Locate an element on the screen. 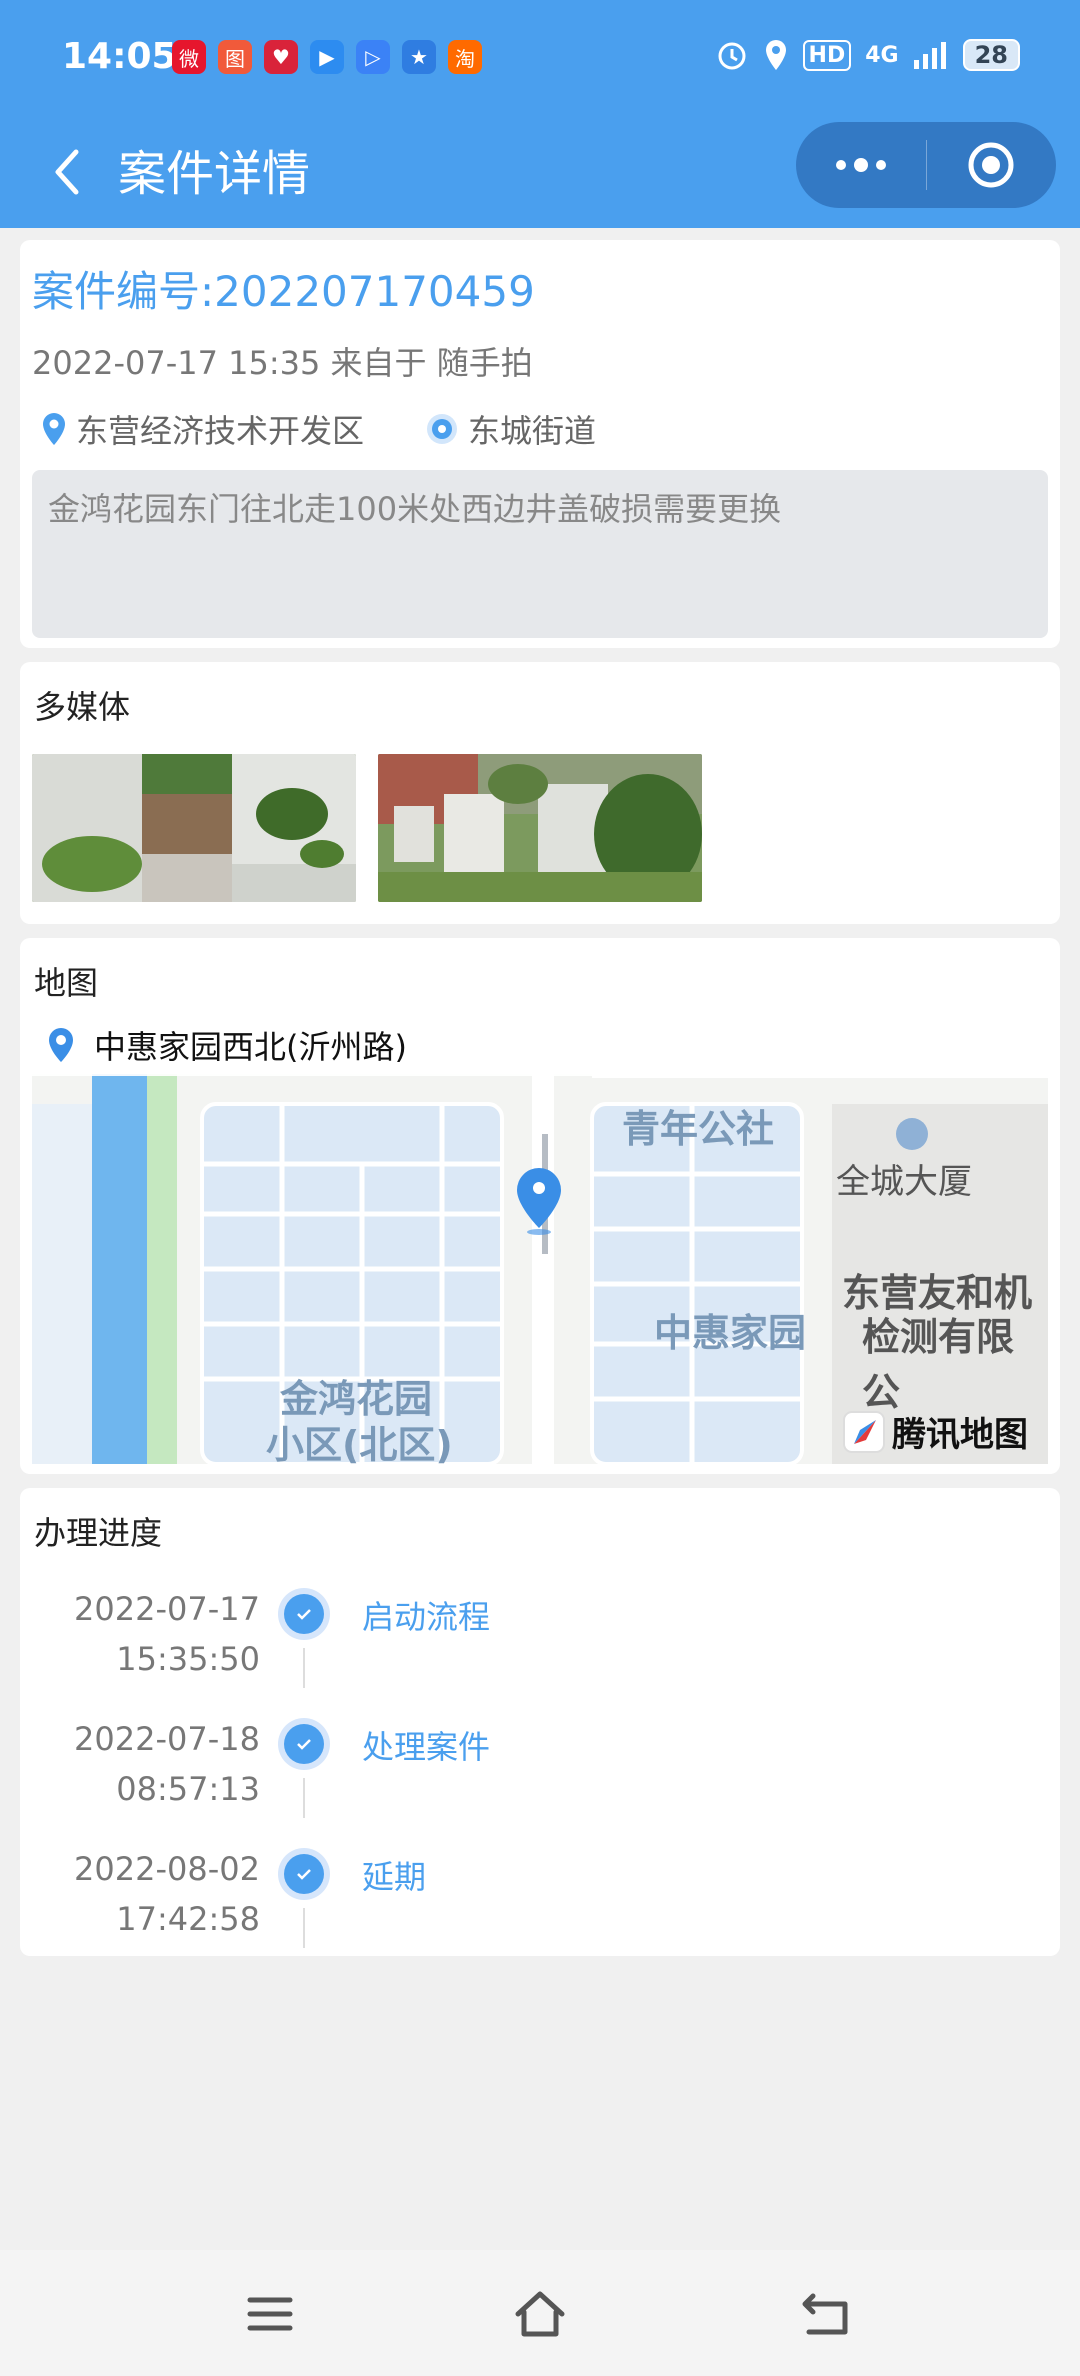  step-time: 17:42:58 is located at coordinates (188, 1919).